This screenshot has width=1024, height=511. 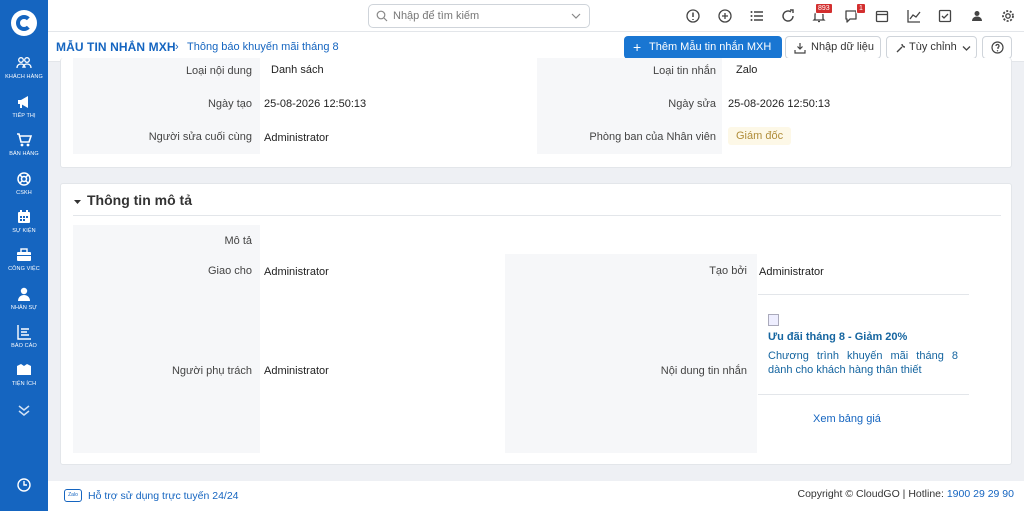 What do you see at coordinates (24, 23) in the screenshot?
I see `app-logo-icon` at bounding box center [24, 23].